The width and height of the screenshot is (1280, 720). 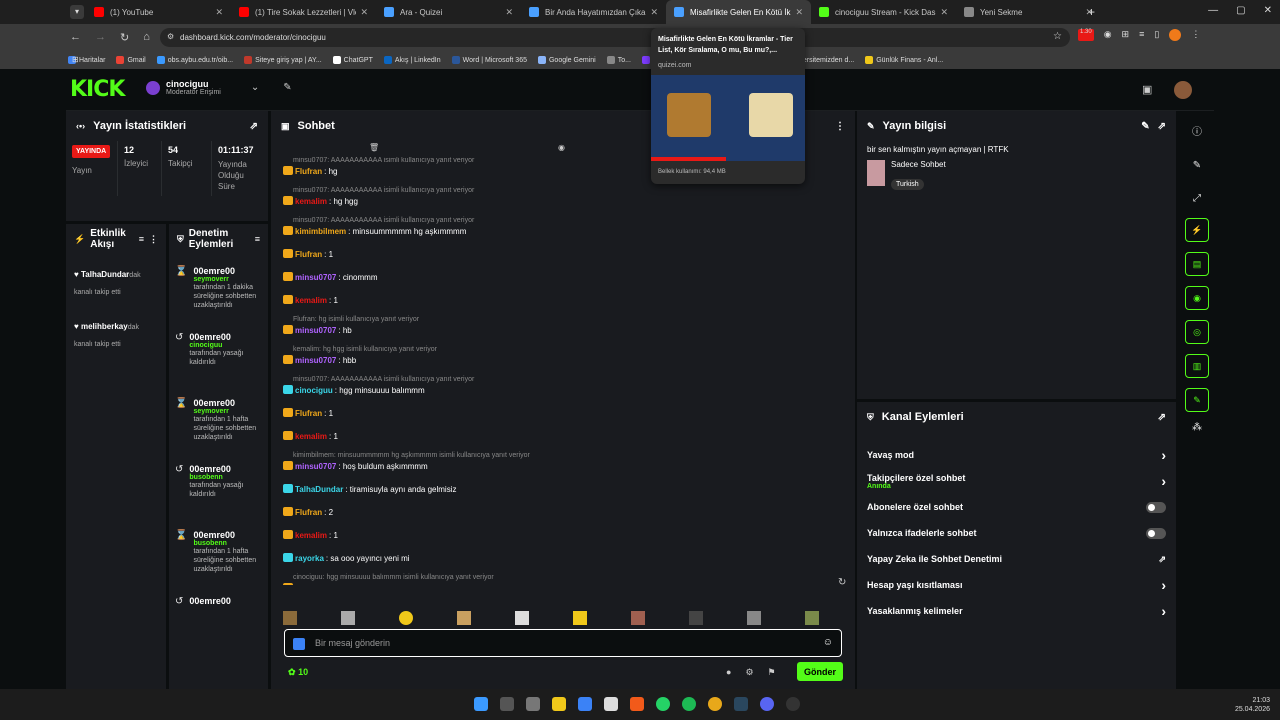 What do you see at coordinates (563, 512) in the screenshot?
I see `chat-message: Flufran: 2` at bounding box center [563, 512].